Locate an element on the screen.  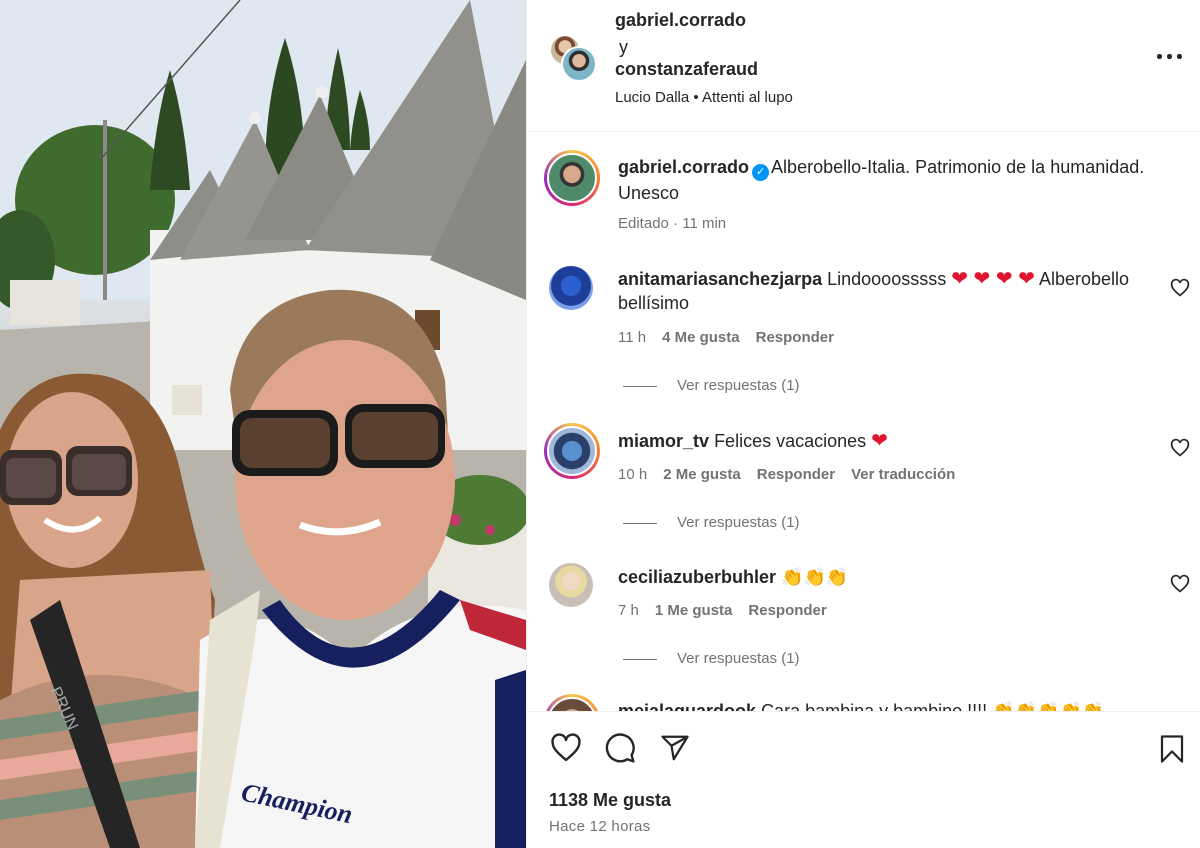
audio-attribution: Lucio Dalla • Attenti al lupo is located at coordinates (704, 97).